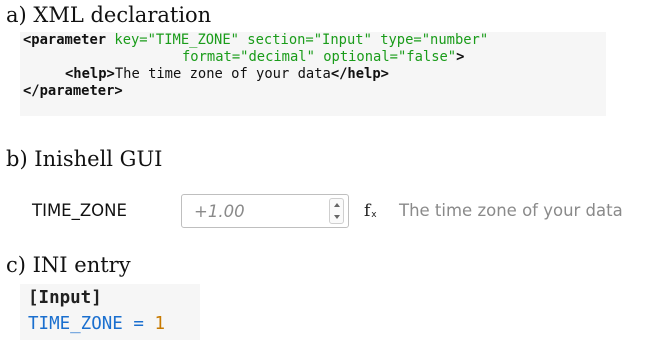 The width and height of the screenshot is (666, 342). I want to click on ini-equals: =, so click(138, 324).